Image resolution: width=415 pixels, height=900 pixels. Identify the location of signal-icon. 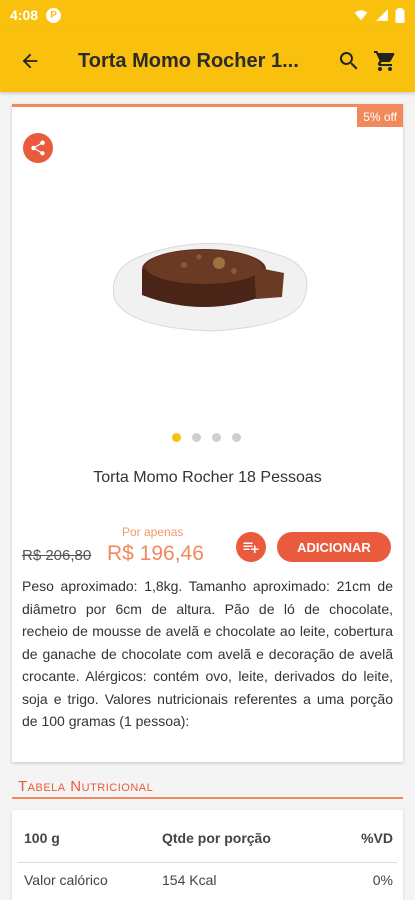
(382, 15).